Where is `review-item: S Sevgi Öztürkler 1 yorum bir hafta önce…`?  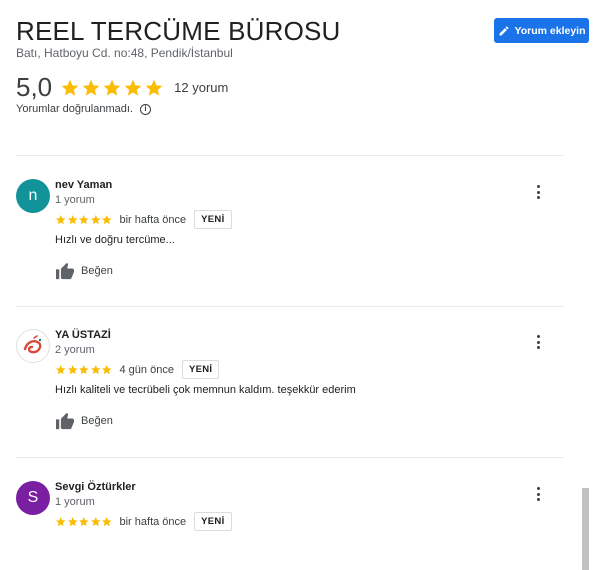
review-item: S Sevgi Öztürkler 1 yorum bir hafta önce… is located at coordinates (290, 511).